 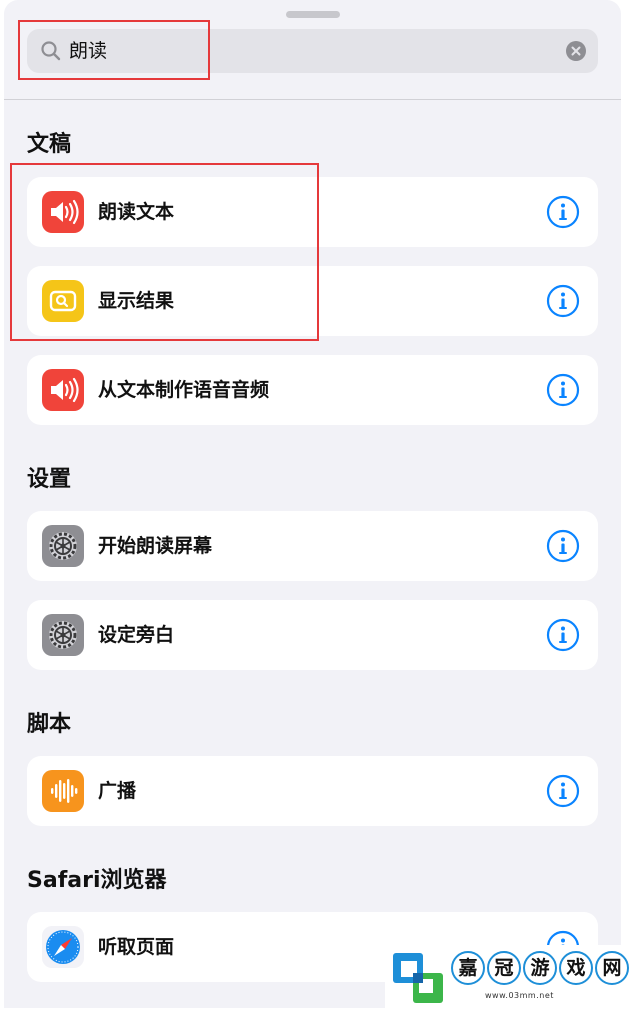 I want to click on watermark-url: www.03mm.net, so click(x=519, y=995).